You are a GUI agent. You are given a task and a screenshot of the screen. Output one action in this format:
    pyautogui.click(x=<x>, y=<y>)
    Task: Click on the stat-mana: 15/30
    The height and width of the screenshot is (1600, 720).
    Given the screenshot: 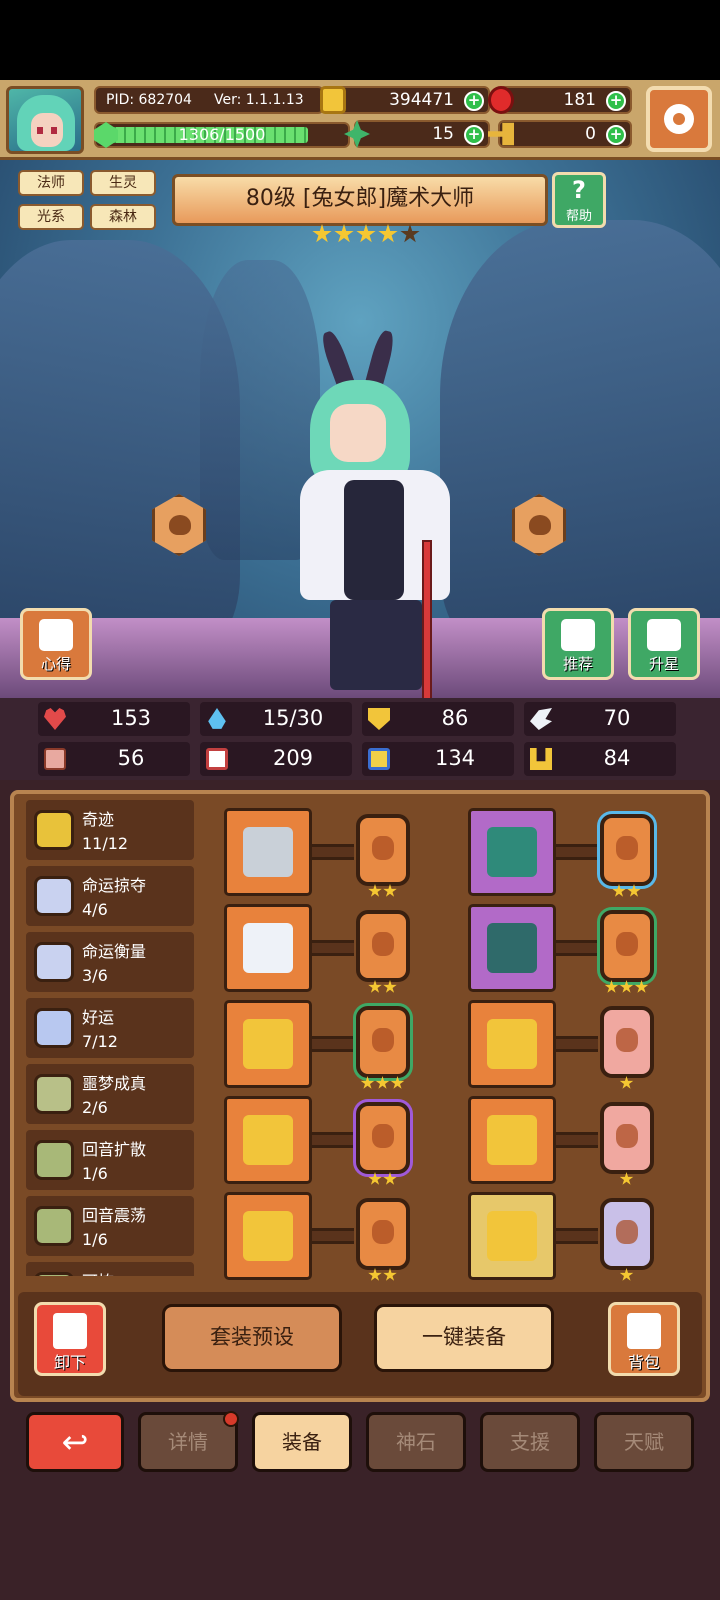 What is the action you would take?
    pyautogui.click(x=276, y=719)
    